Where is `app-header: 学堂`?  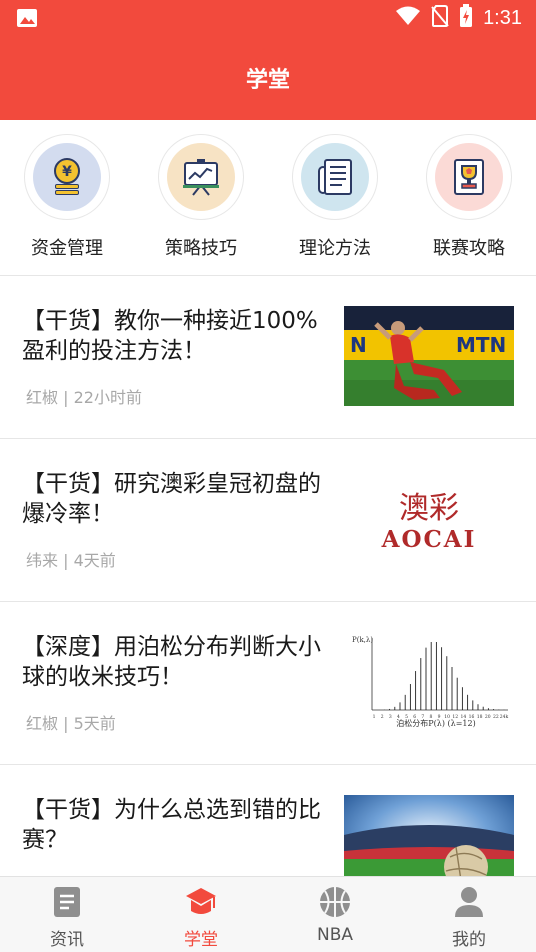
app-header: 学堂 is located at coordinates (268, 78).